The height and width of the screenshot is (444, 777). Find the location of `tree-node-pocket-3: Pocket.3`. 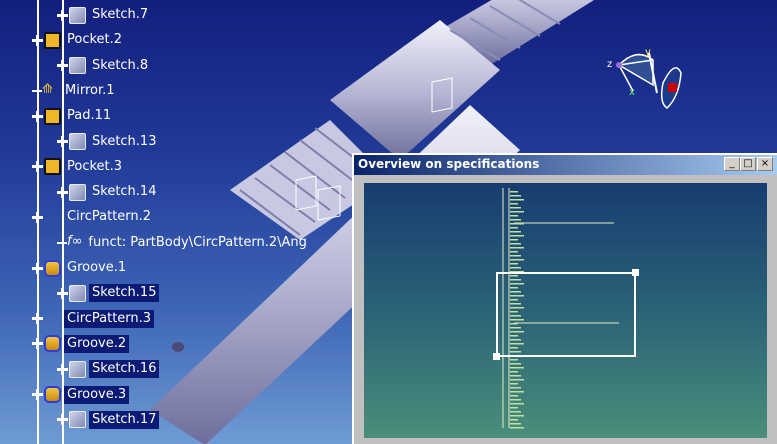

tree-node-pocket-3: Pocket.3 is located at coordinates (78, 167).